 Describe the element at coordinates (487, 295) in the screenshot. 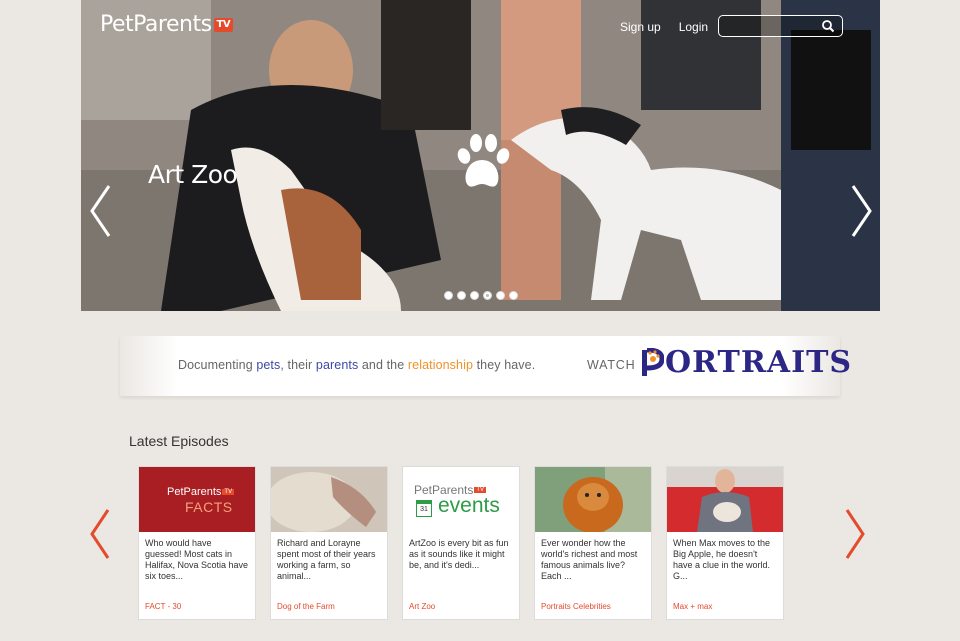

I see `carousel-dot-active` at that location.